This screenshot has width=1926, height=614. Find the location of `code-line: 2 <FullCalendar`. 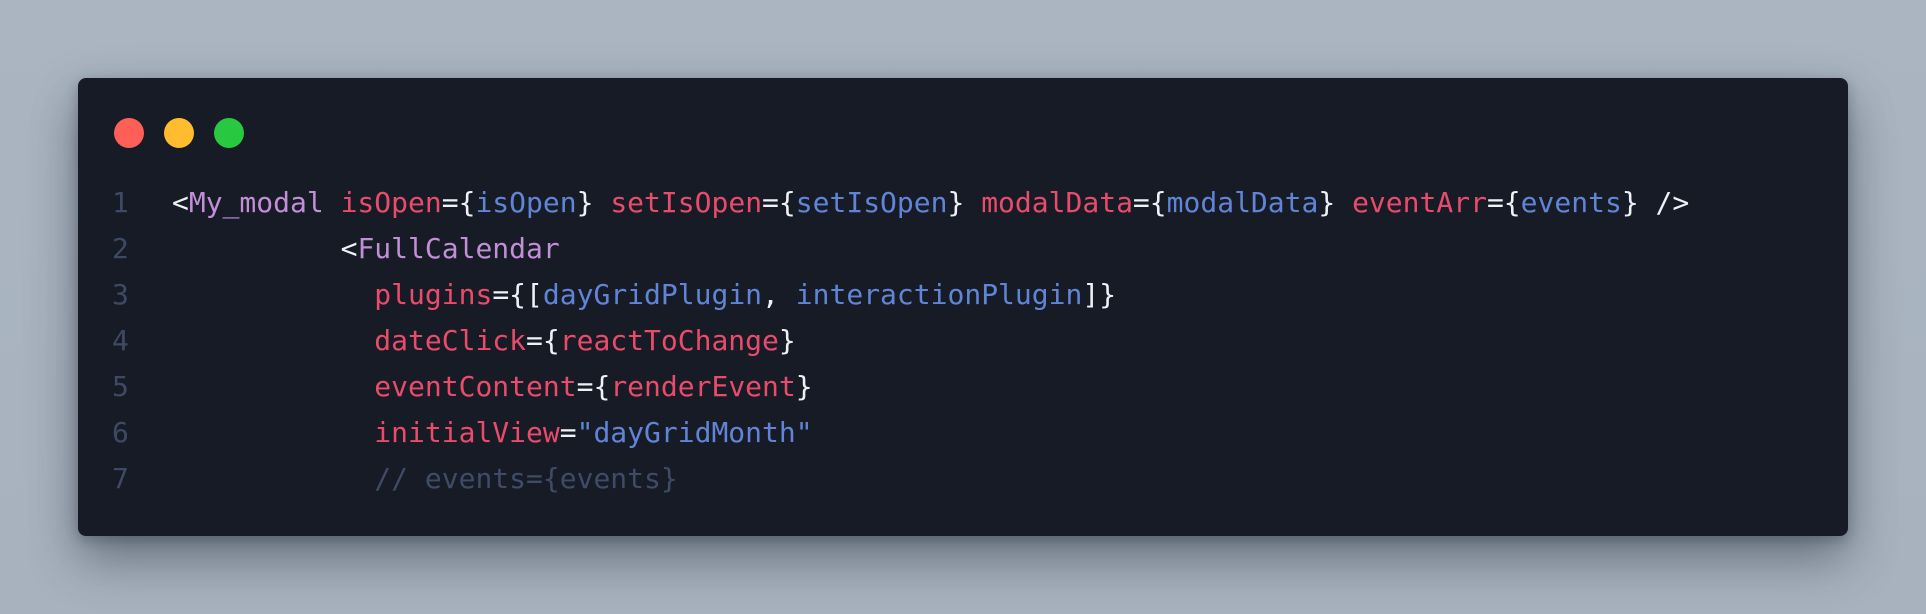

code-line: 2 <FullCalendar is located at coordinates (963, 249).